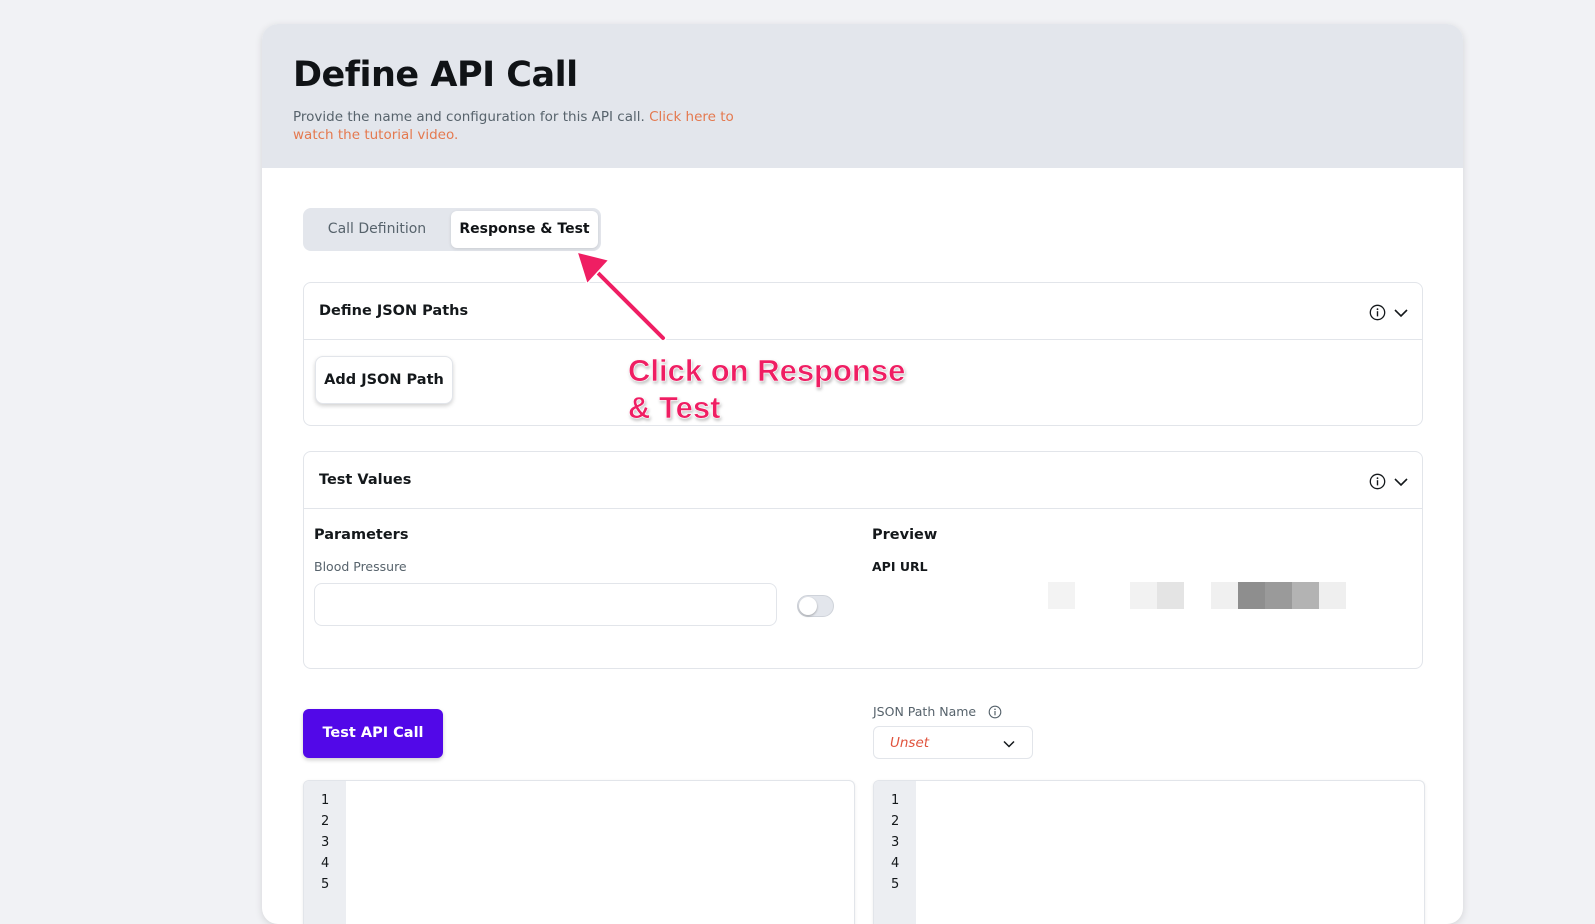  Describe the element at coordinates (767, 389) in the screenshot. I see `annotation-text: Click on Response & Test` at that location.